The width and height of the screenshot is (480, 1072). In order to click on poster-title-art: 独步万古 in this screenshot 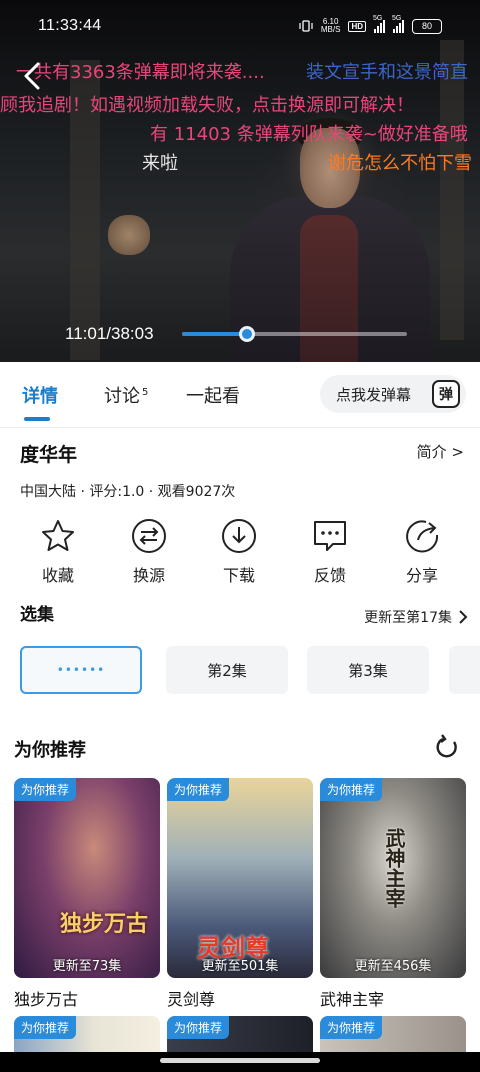, I will do `click(104, 924)`.